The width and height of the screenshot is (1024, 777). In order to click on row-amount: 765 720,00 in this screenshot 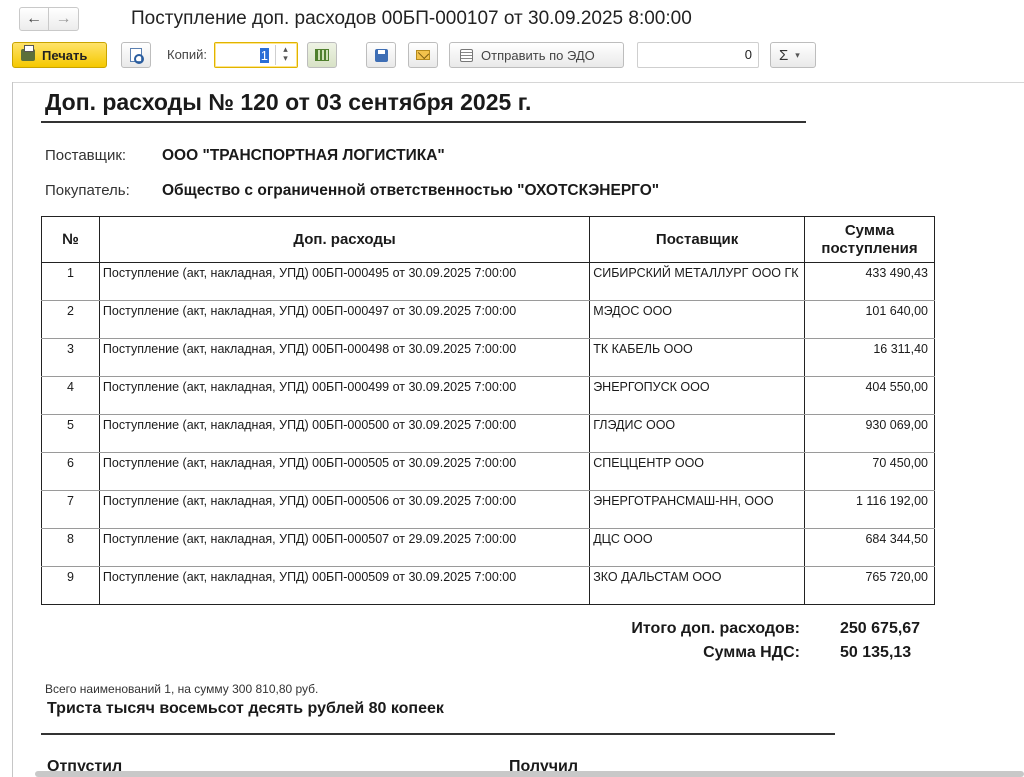, I will do `click(869, 585)`.